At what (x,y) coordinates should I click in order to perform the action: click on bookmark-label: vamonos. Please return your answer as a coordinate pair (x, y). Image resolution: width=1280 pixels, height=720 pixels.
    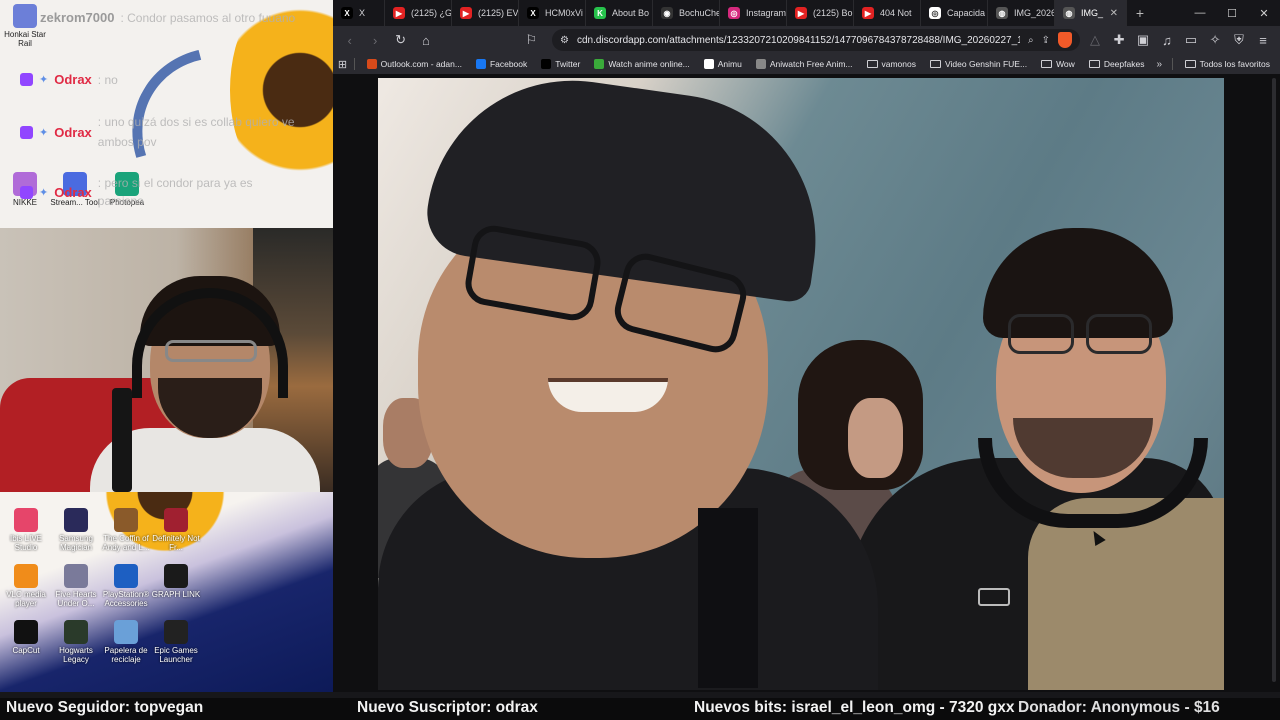
    Looking at the image, I should click on (899, 64).